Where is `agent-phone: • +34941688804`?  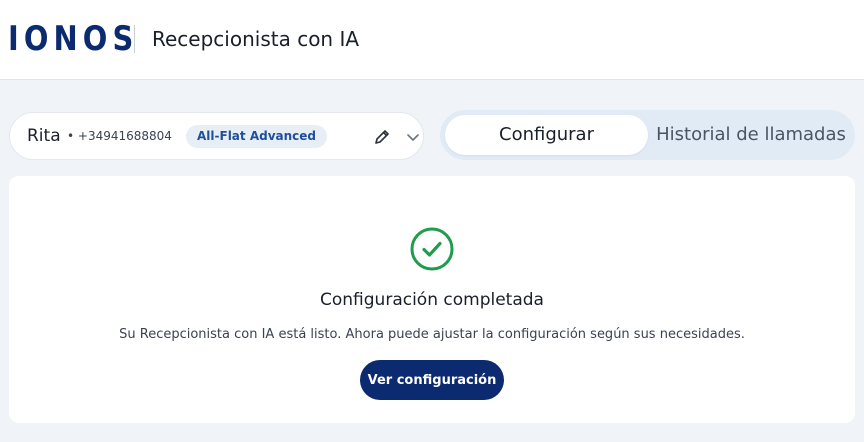 agent-phone: • +34941688804 is located at coordinates (119, 136).